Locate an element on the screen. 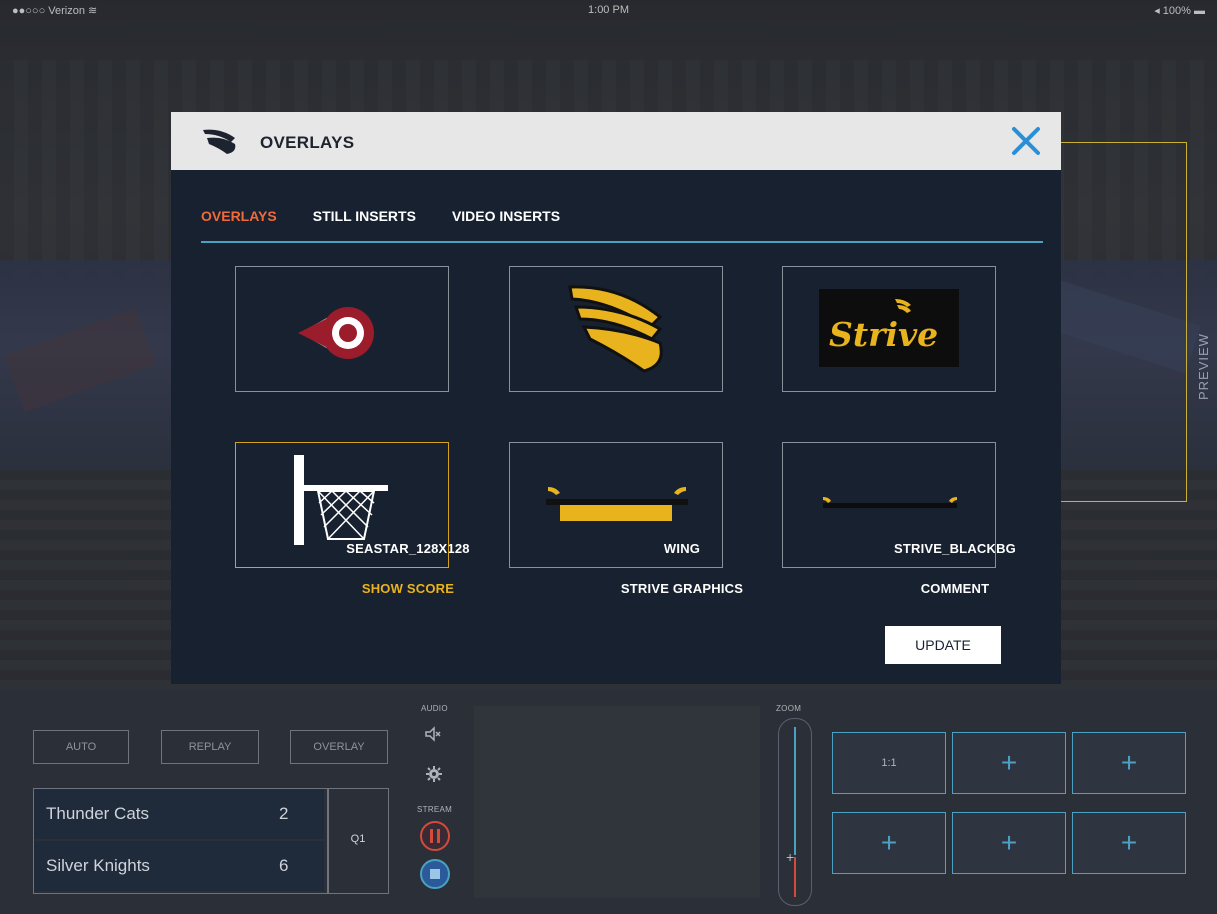  tab-underline is located at coordinates (622, 242).